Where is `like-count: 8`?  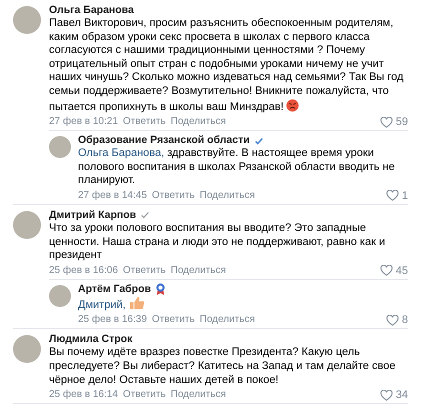 like-count: 8 is located at coordinates (405, 320).